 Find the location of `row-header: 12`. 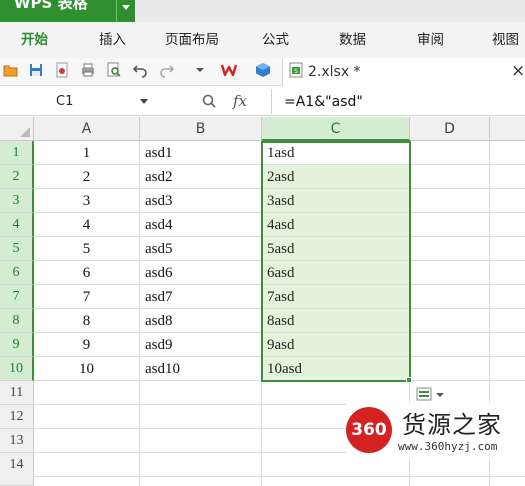

row-header: 12 is located at coordinates (17, 417).